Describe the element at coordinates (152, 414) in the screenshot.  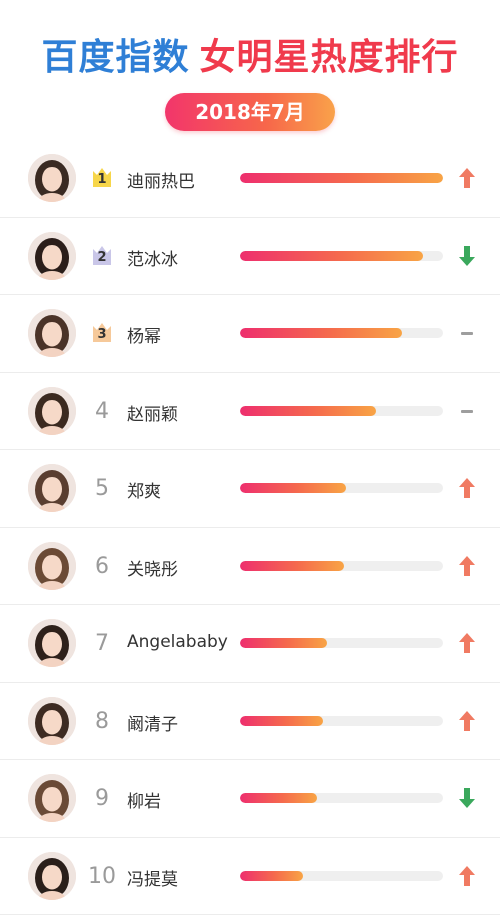
I see `celebrity-name: 赵丽颖` at that location.